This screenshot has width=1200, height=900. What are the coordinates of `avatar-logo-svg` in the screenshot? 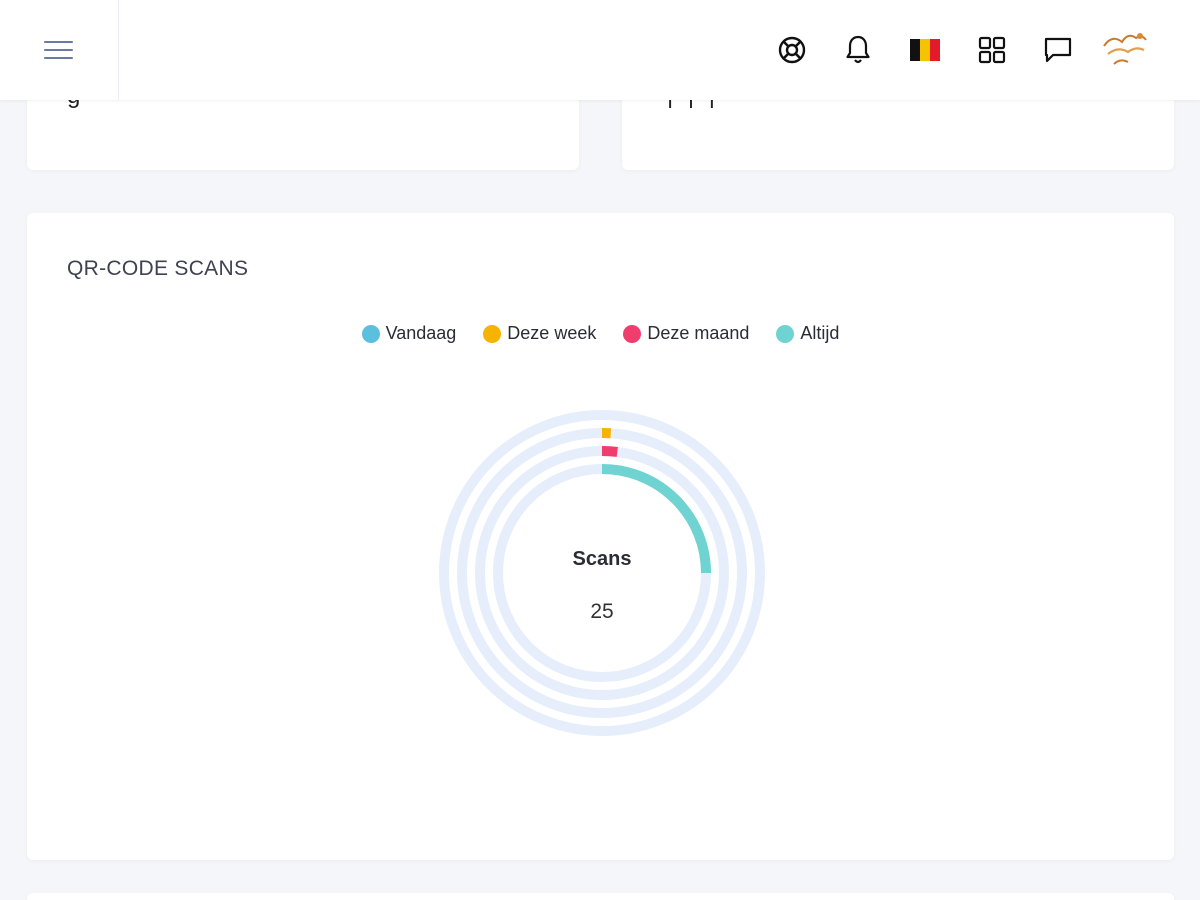 It's located at (1125, 49).